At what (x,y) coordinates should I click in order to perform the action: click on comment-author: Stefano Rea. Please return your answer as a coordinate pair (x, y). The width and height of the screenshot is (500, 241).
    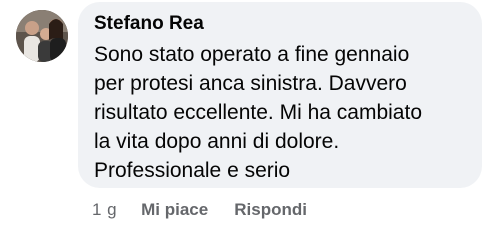
    Looking at the image, I should click on (283, 24).